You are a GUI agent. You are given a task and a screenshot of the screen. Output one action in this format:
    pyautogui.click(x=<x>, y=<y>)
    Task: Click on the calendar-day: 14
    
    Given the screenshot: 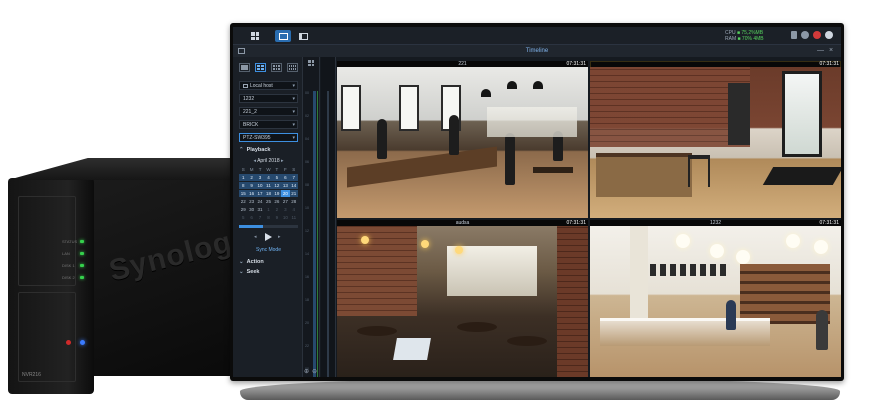 What is the action you would take?
    pyautogui.click(x=293, y=185)
    